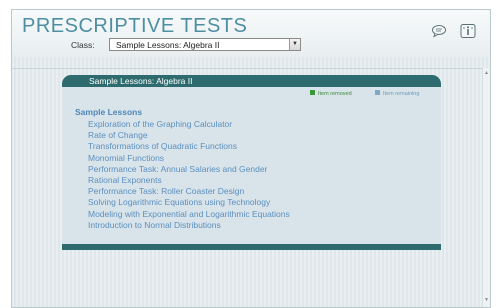 Image resolution: width=500 pixels, height=308 pixels. What do you see at coordinates (312, 93) in the screenshot?
I see `green-square-icon` at bounding box center [312, 93].